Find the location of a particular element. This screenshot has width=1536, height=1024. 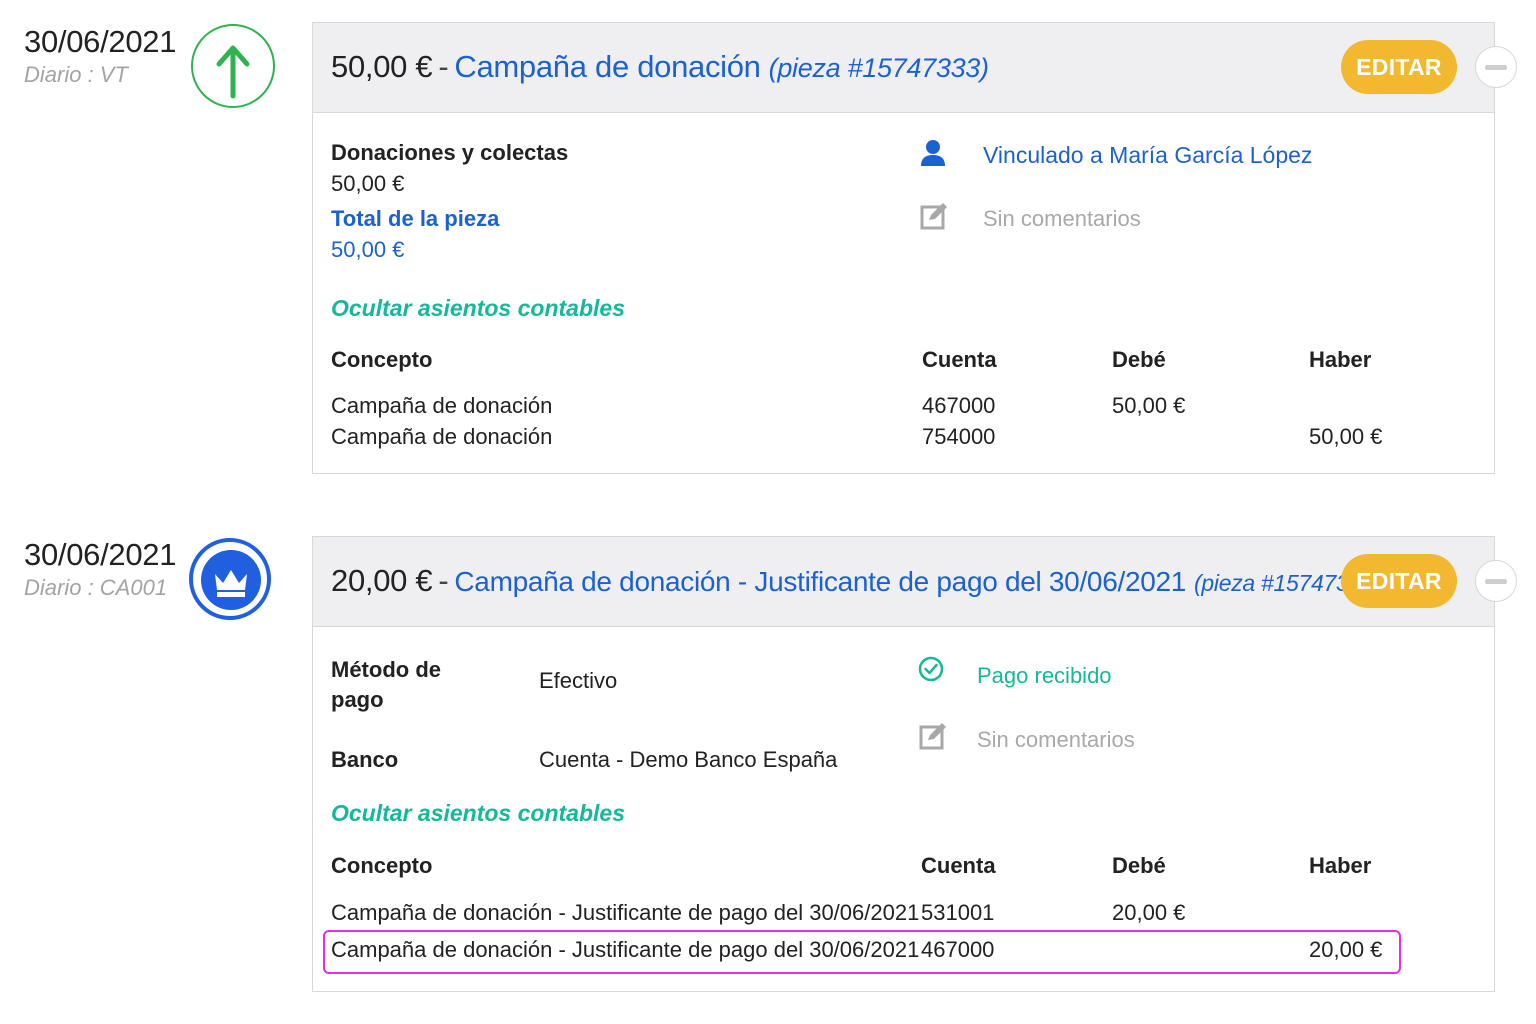

row-cuenta: 531001 is located at coordinates (958, 912).